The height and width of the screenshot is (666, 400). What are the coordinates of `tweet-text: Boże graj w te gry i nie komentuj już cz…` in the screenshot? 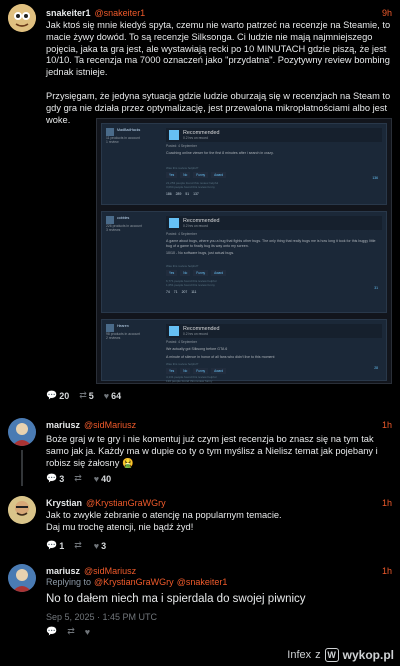 It's located at (212, 451).